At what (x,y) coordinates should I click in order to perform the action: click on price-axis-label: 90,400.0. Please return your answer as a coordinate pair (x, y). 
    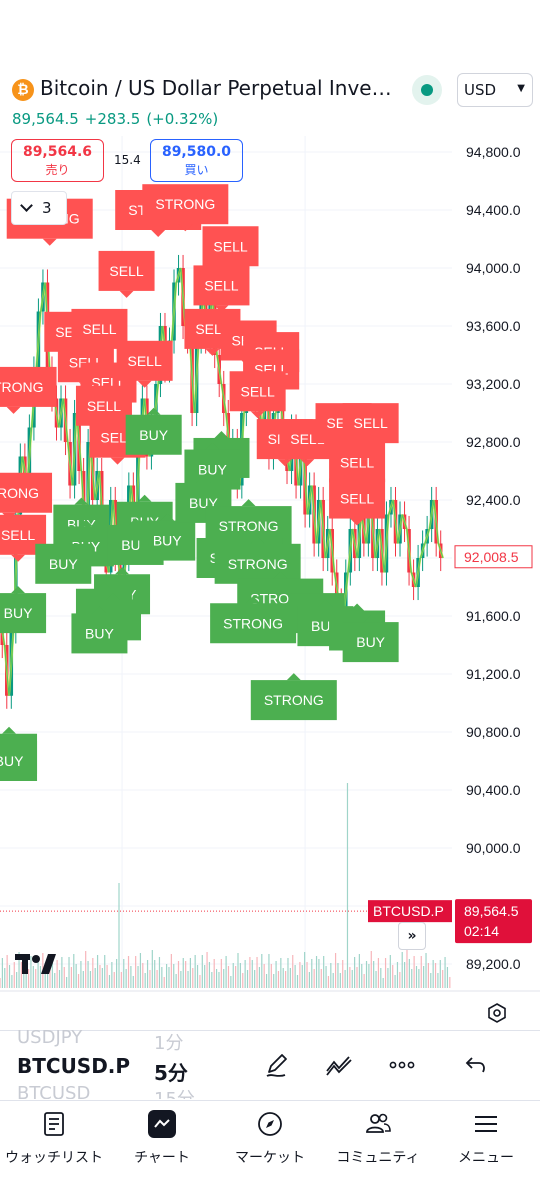
    Looking at the image, I should click on (493, 790).